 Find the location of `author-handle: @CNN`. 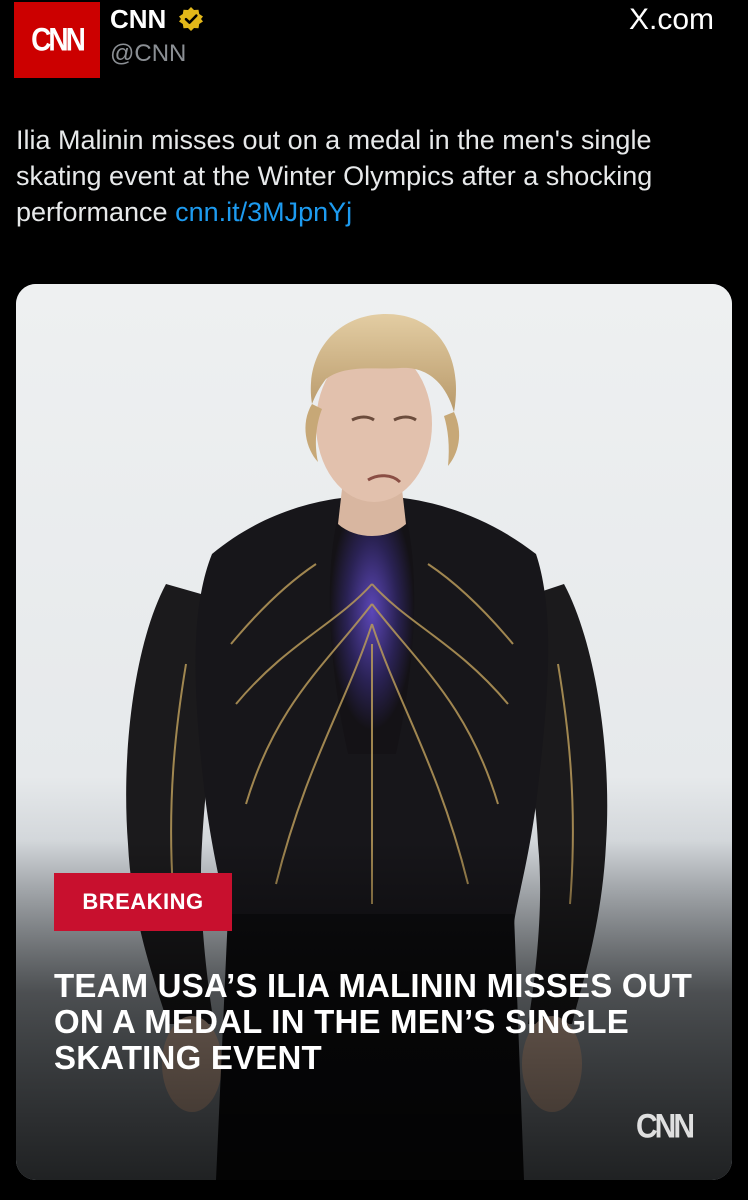

author-handle: @CNN is located at coordinates (148, 54).